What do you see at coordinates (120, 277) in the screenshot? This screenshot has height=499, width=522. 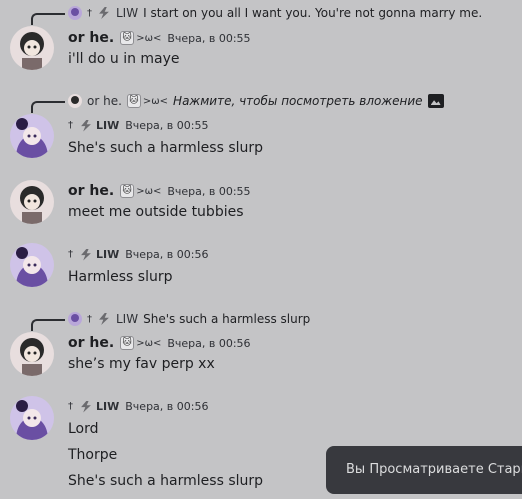 I see `message-text: Harmless slurp` at bounding box center [120, 277].